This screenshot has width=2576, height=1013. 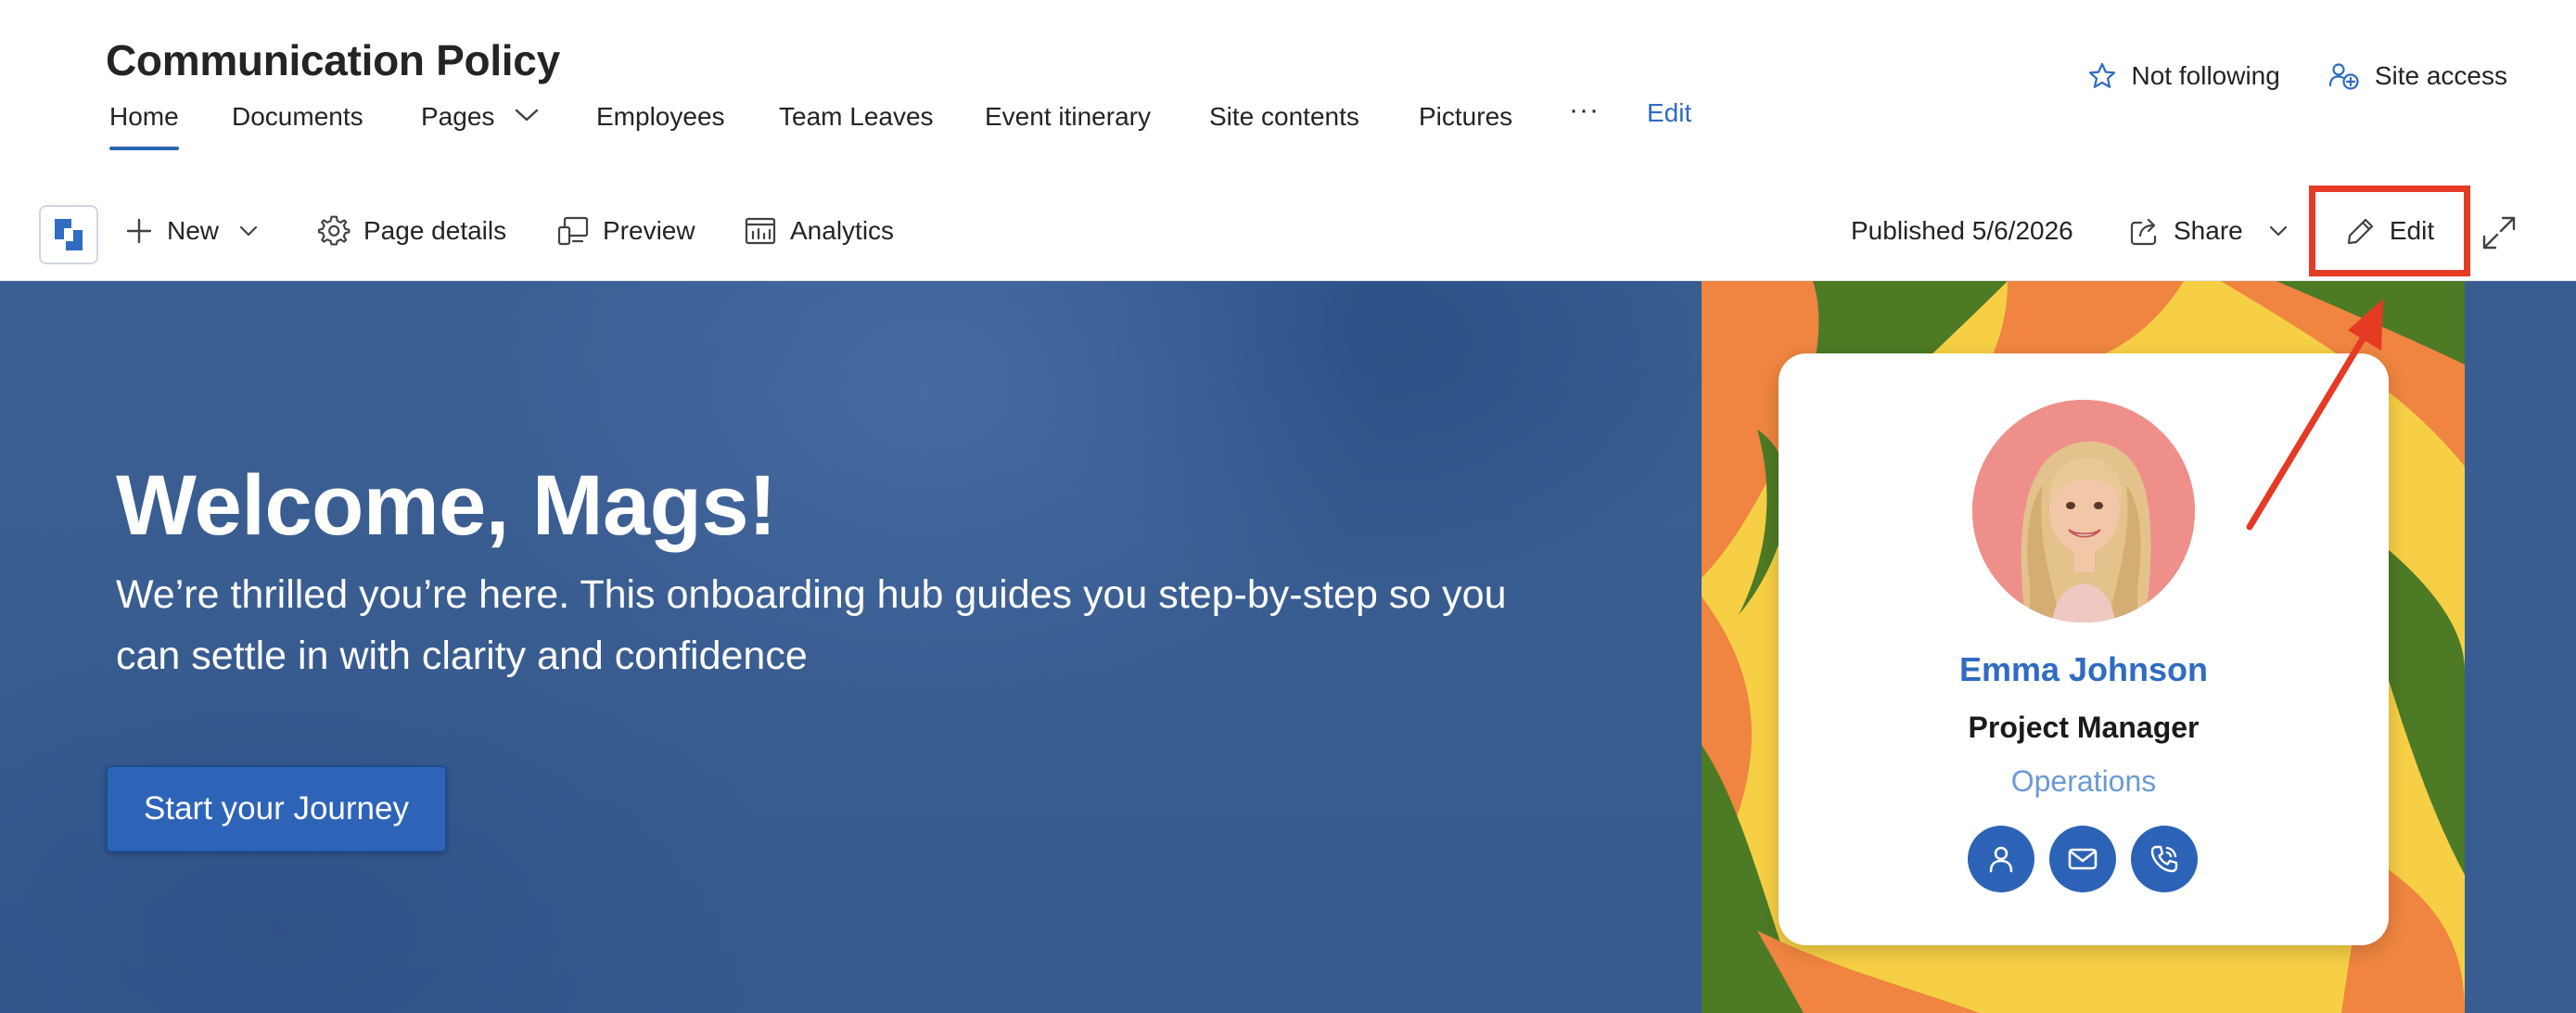 What do you see at coordinates (193, 231) in the screenshot?
I see `new-label: New` at bounding box center [193, 231].